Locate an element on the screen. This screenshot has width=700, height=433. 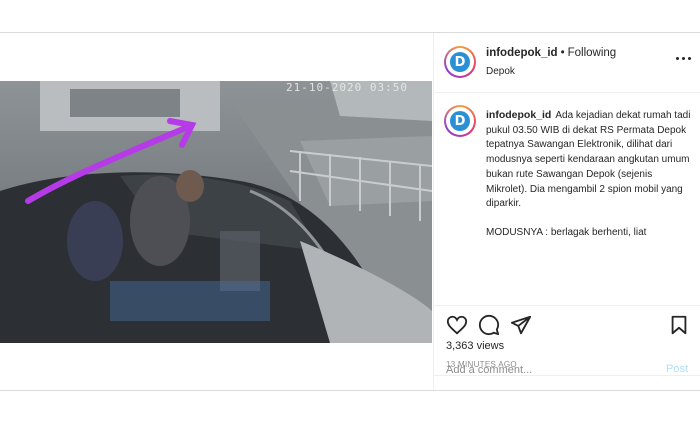
post-header: D infodepok_id • Following Depok is located at coordinates (567, 63).